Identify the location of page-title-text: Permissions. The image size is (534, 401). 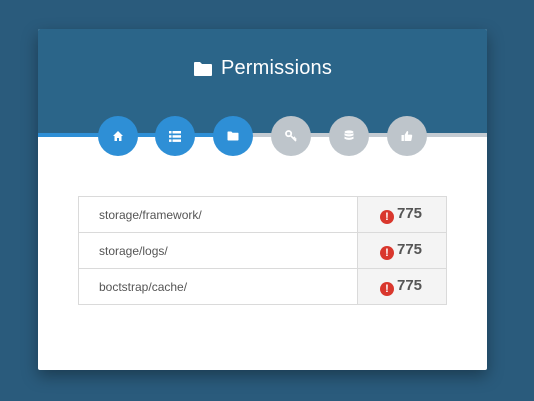
(276, 68).